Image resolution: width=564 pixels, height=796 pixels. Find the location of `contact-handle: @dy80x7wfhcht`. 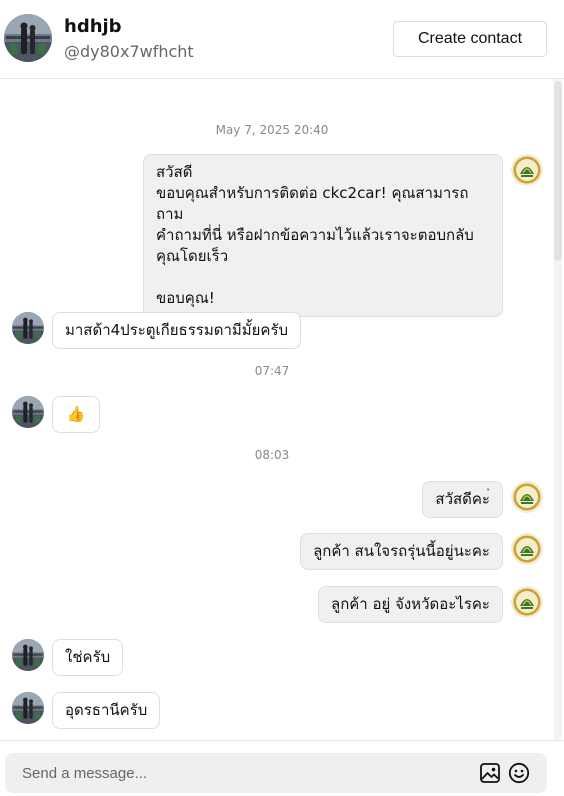

contact-handle: @dy80x7wfhcht is located at coordinates (129, 51).